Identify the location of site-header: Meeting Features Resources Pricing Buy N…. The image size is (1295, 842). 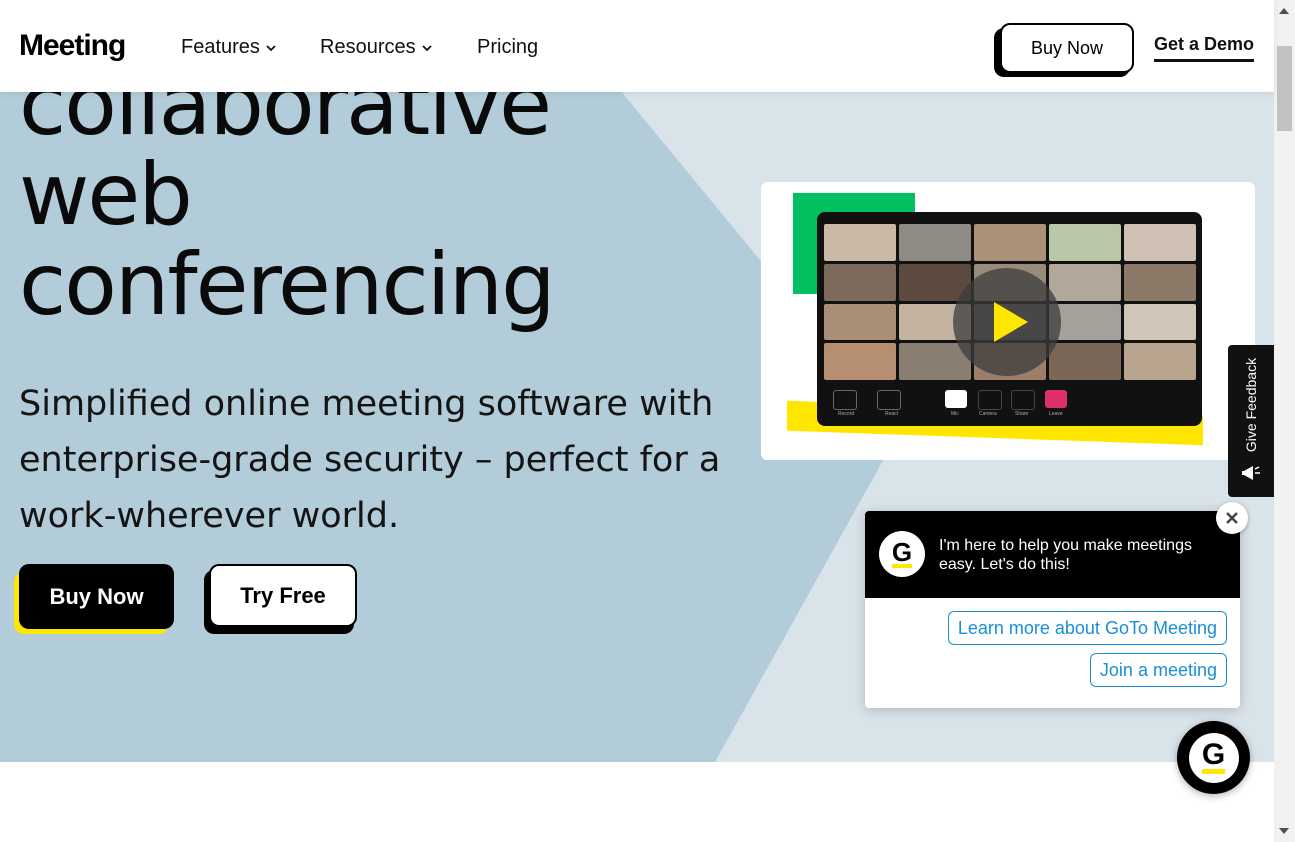
(637, 46).